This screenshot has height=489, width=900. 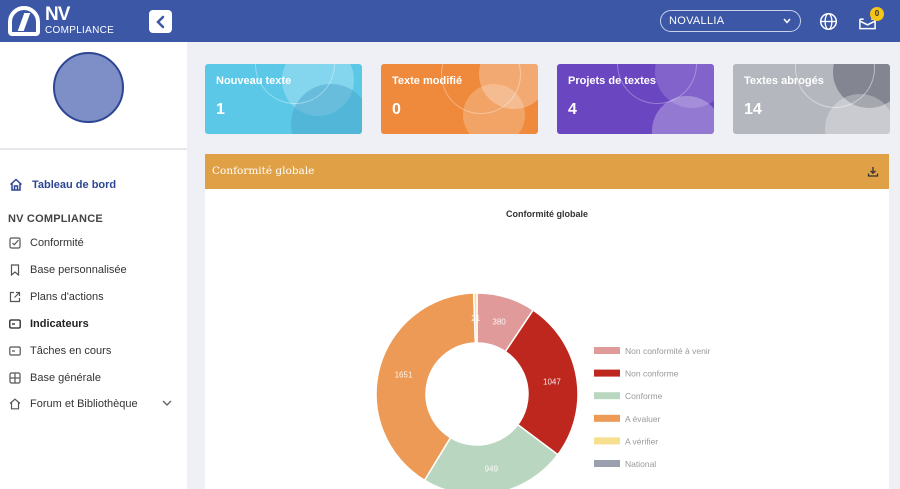 I want to click on external-link-icon, so click(x=15, y=297).